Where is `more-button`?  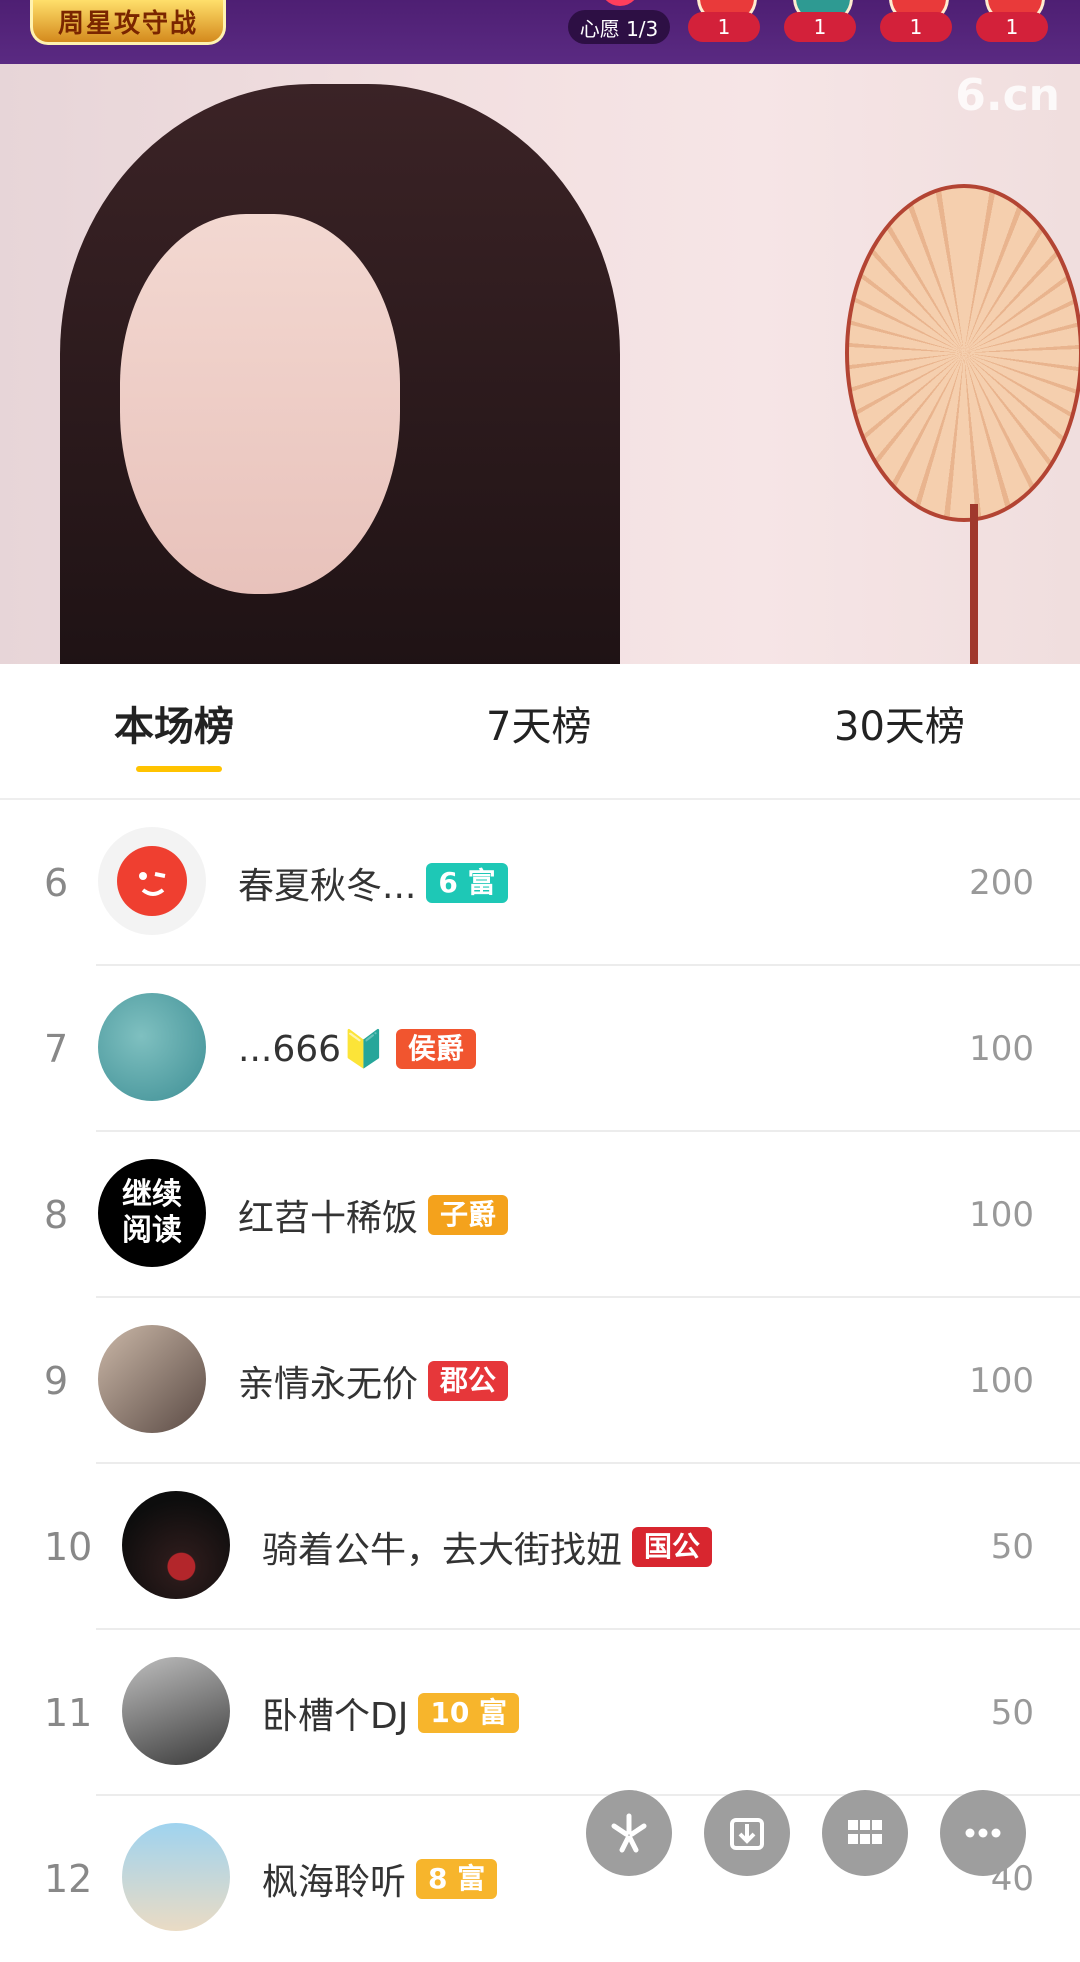 more-button is located at coordinates (983, 1833).